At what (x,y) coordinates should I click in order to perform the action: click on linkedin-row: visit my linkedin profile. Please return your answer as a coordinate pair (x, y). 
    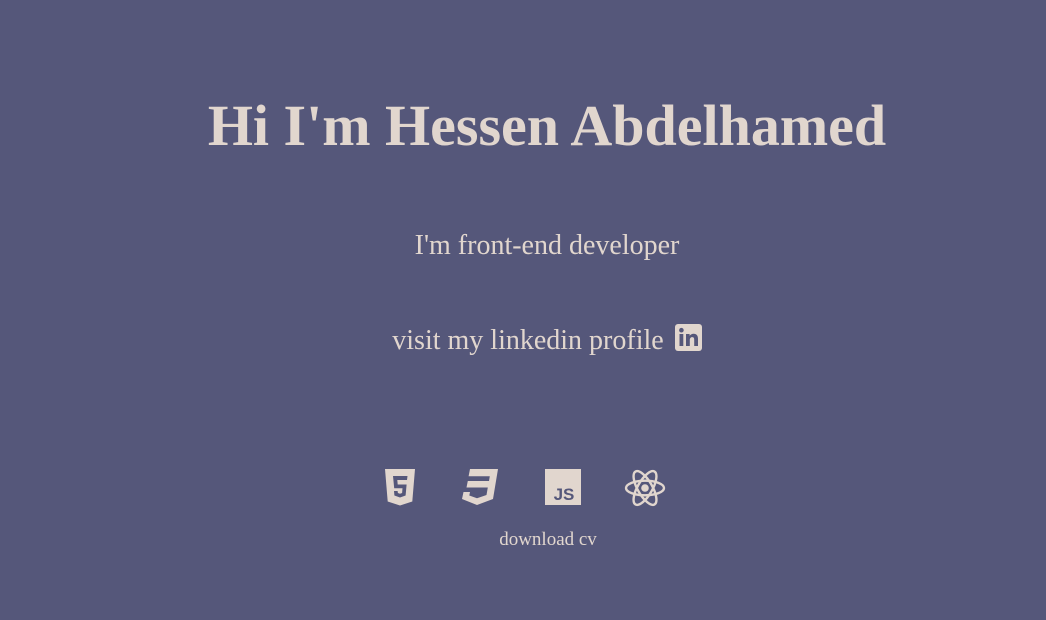
    Looking at the image, I should click on (523, 341).